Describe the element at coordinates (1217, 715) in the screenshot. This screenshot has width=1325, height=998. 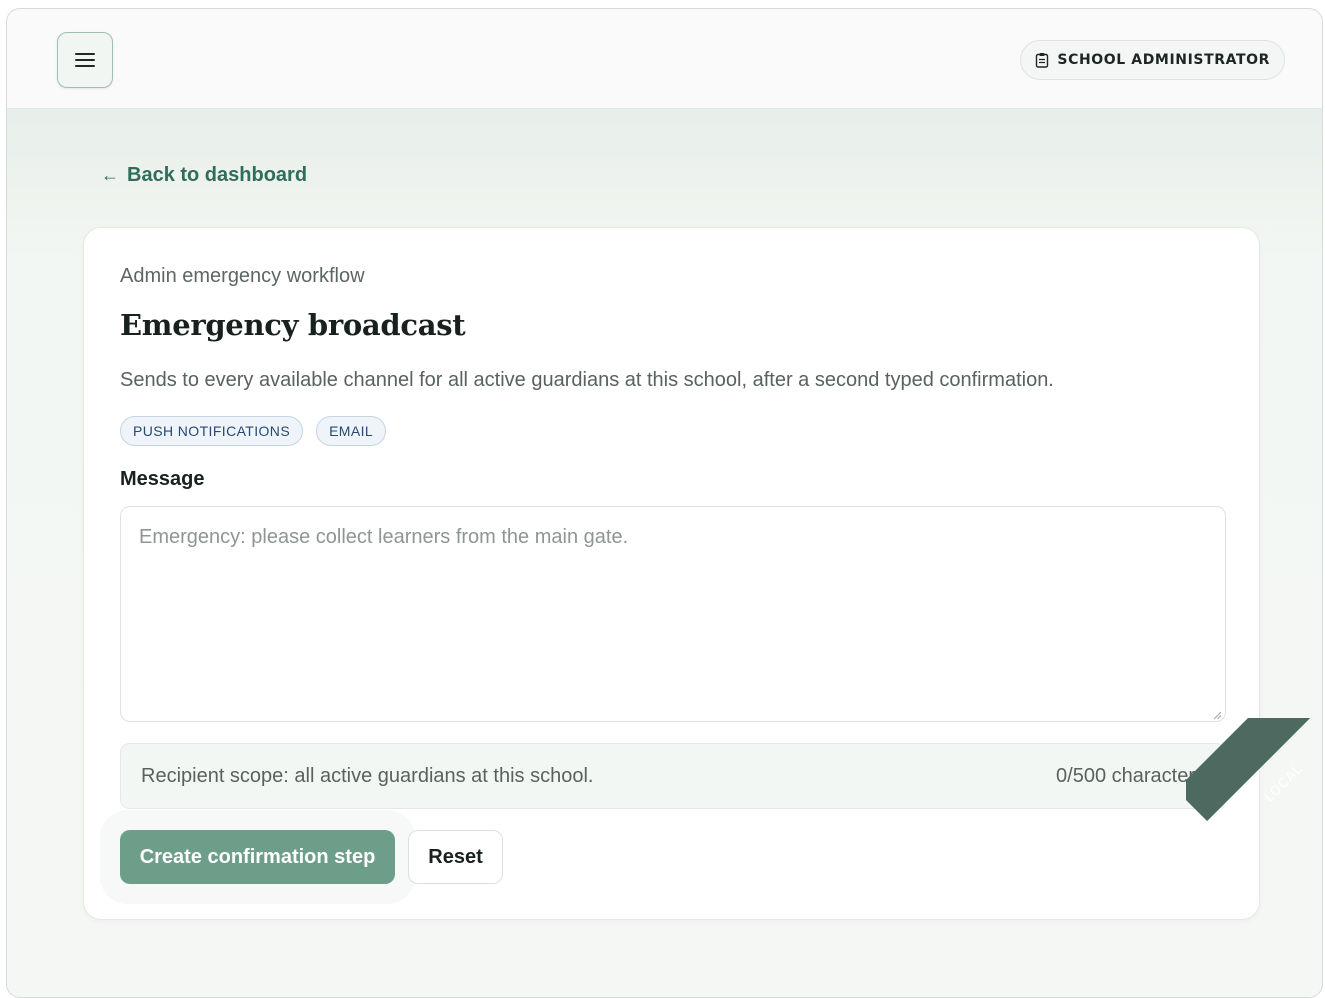
I see `resize-grip-icon` at that location.